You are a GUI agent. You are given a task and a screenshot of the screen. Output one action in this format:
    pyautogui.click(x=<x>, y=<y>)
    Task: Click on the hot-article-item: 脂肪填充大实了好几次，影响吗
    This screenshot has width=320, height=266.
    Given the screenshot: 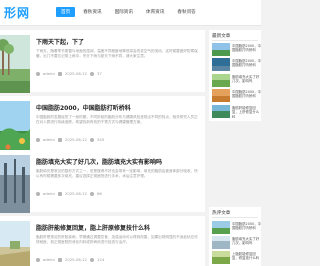 What is the action you would take?
    pyautogui.click(x=236, y=243)
    